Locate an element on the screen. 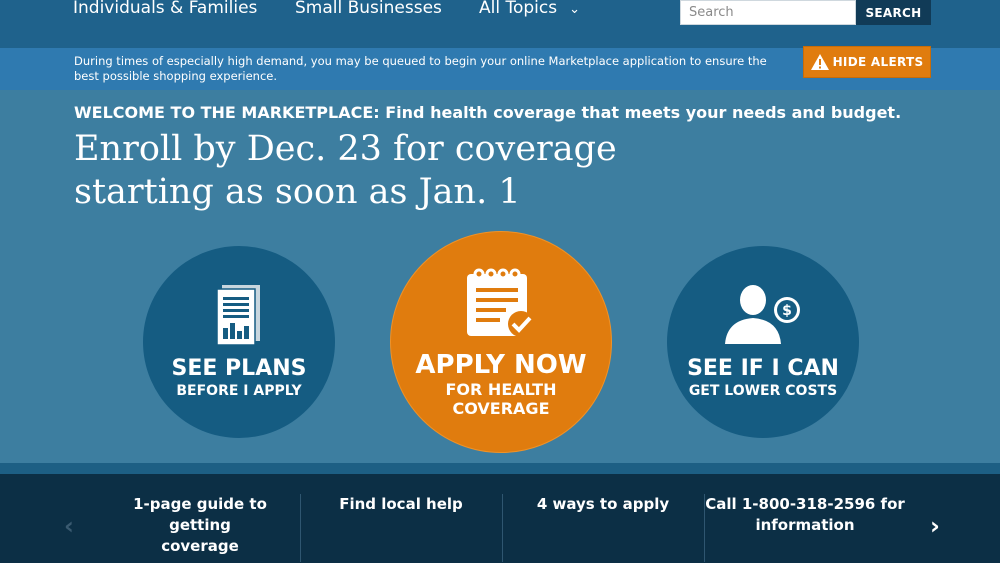 The image size is (1000, 563). link-4-line-1: Call 1-800-318-2596 for is located at coordinates (805, 504).